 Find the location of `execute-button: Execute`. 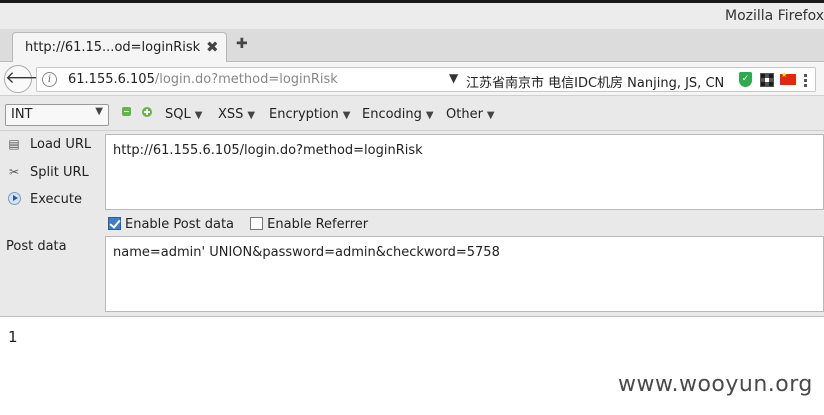

execute-button: Execute is located at coordinates (44, 199).